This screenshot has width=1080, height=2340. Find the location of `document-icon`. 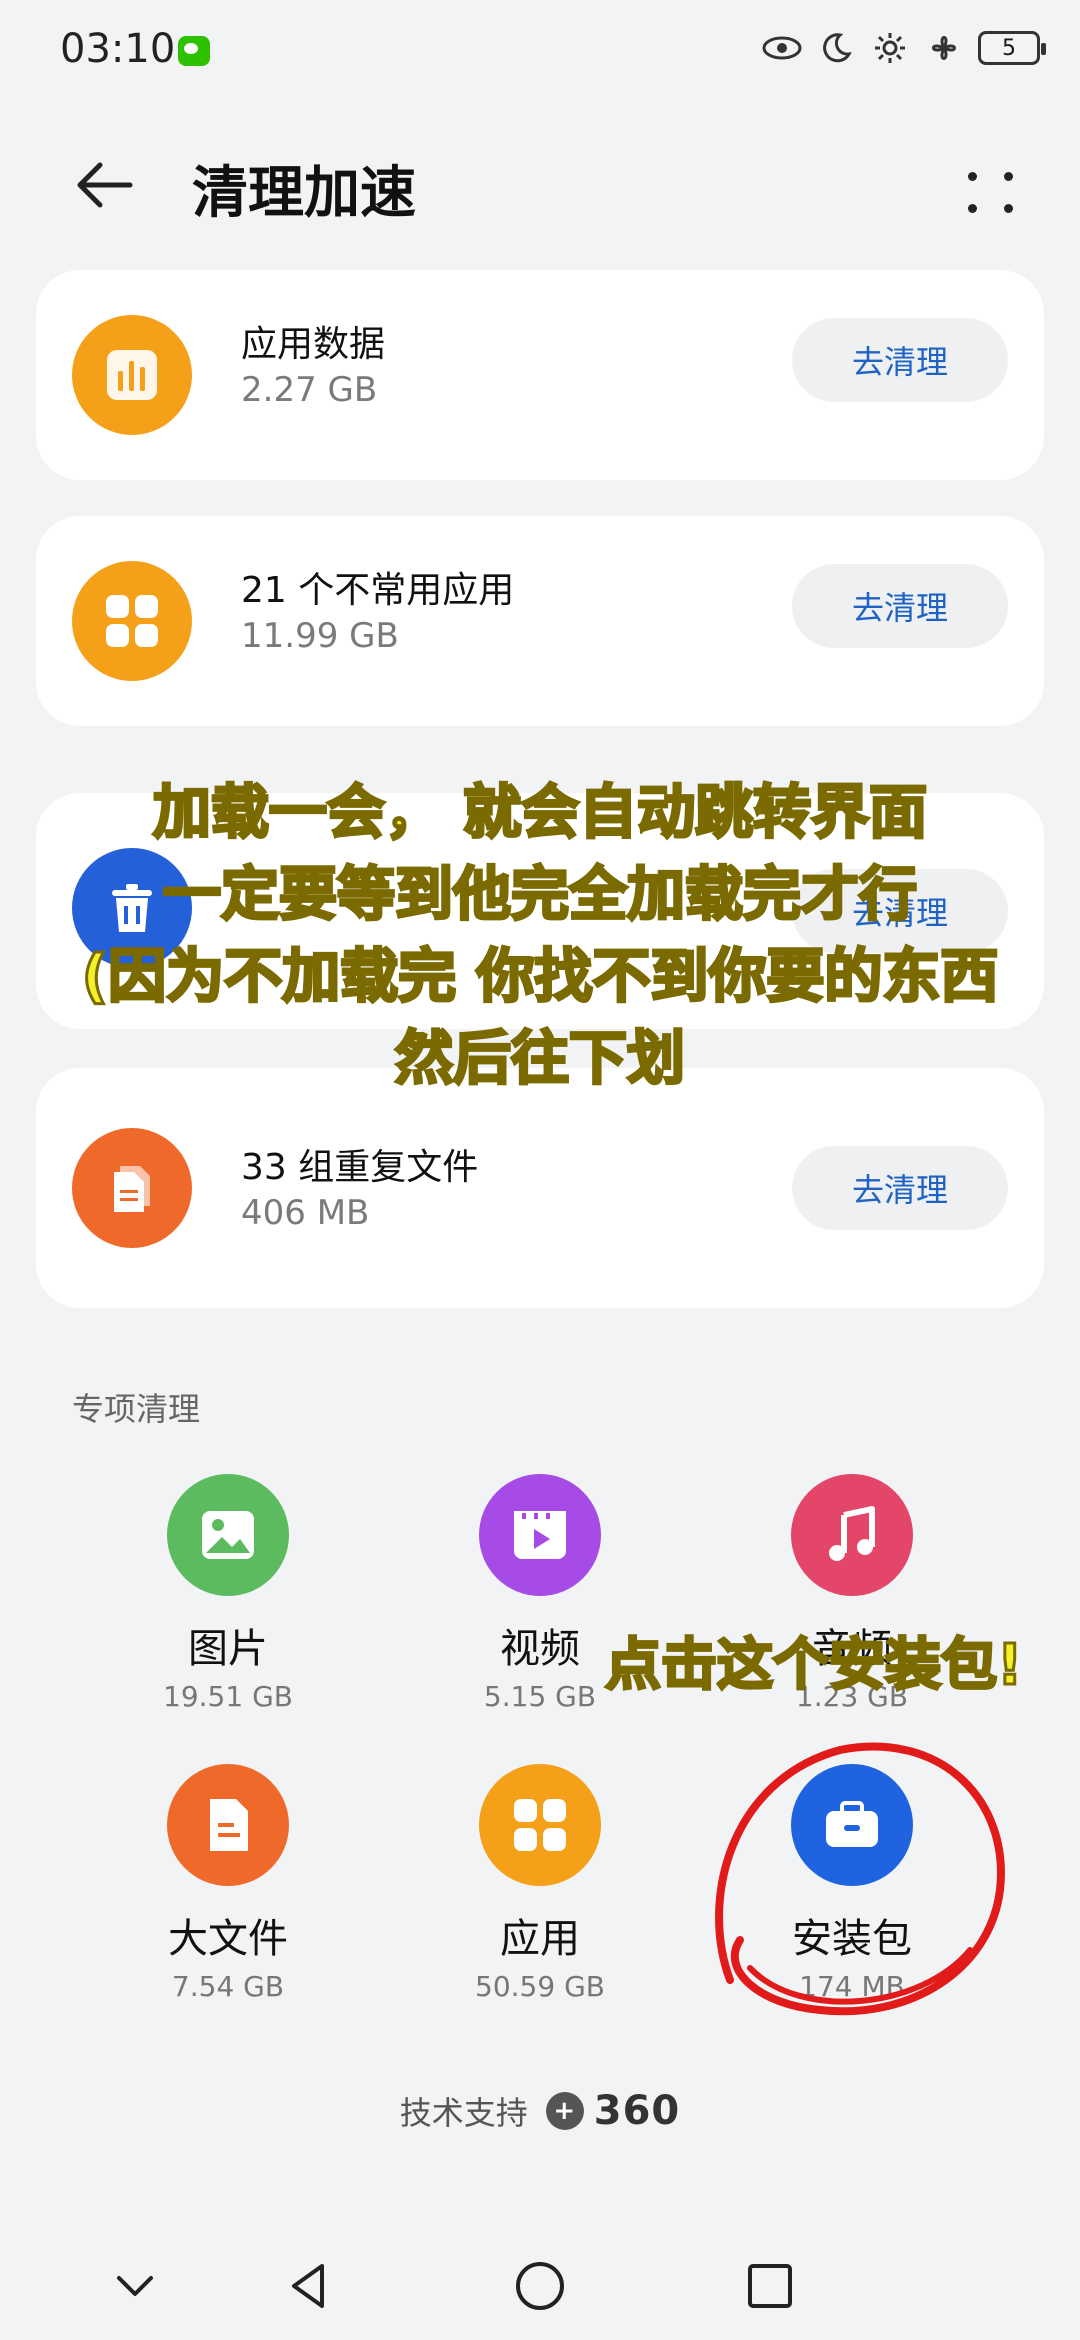

document-icon is located at coordinates (228, 1825).